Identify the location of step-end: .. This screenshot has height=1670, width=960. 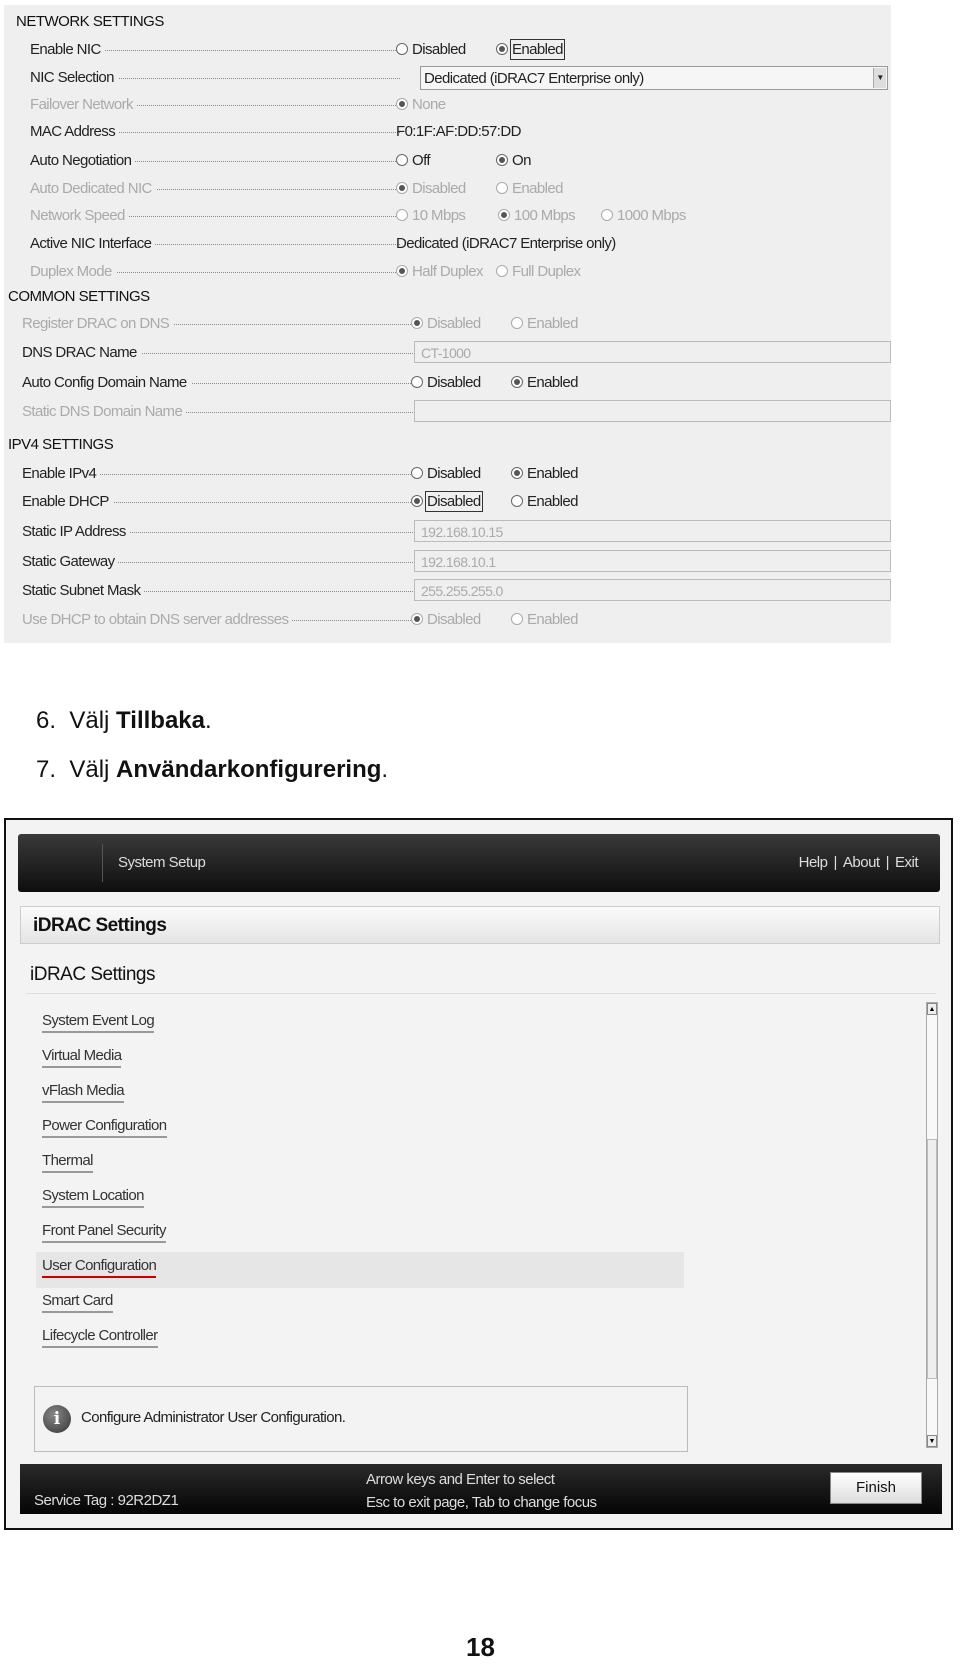
(385, 769).